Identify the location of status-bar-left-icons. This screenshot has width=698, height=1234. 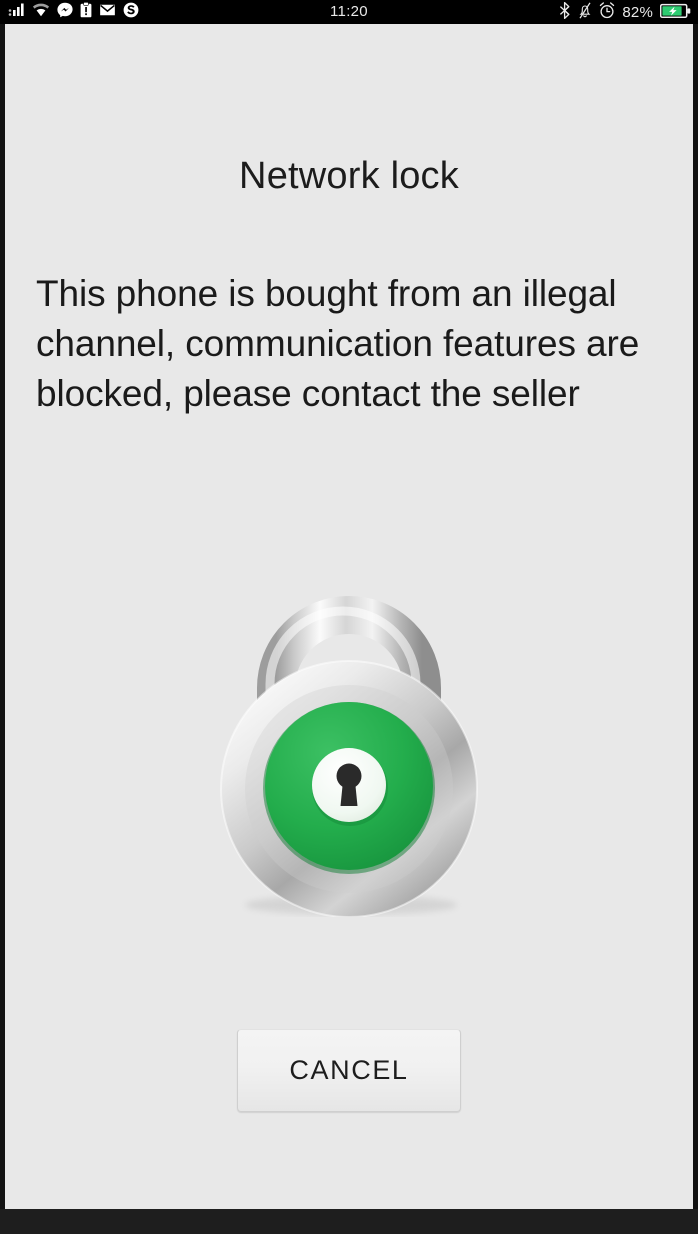
(69, 12).